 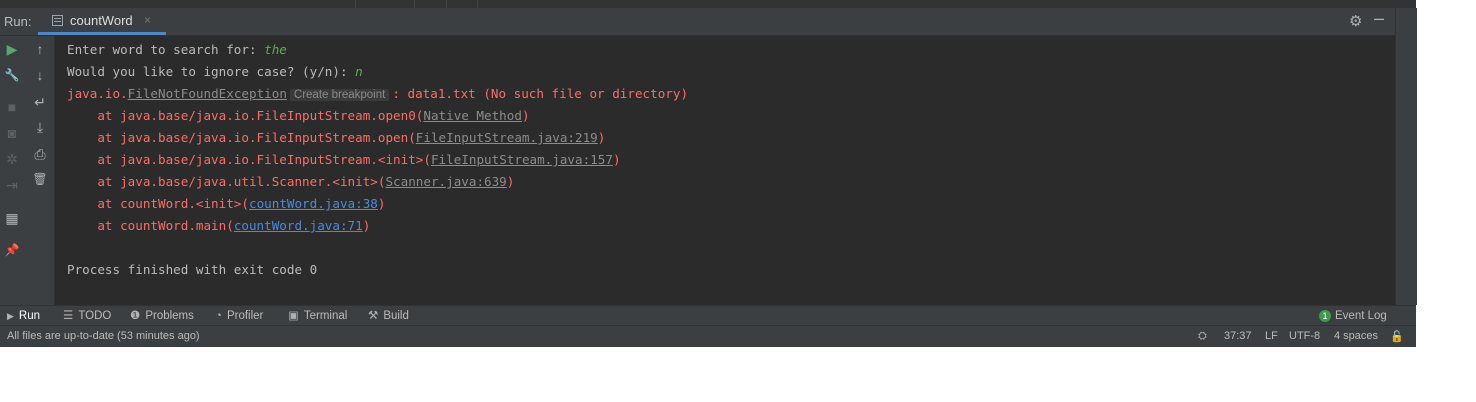 I want to click on camera-icon: ◙, so click(x=12, y=133).